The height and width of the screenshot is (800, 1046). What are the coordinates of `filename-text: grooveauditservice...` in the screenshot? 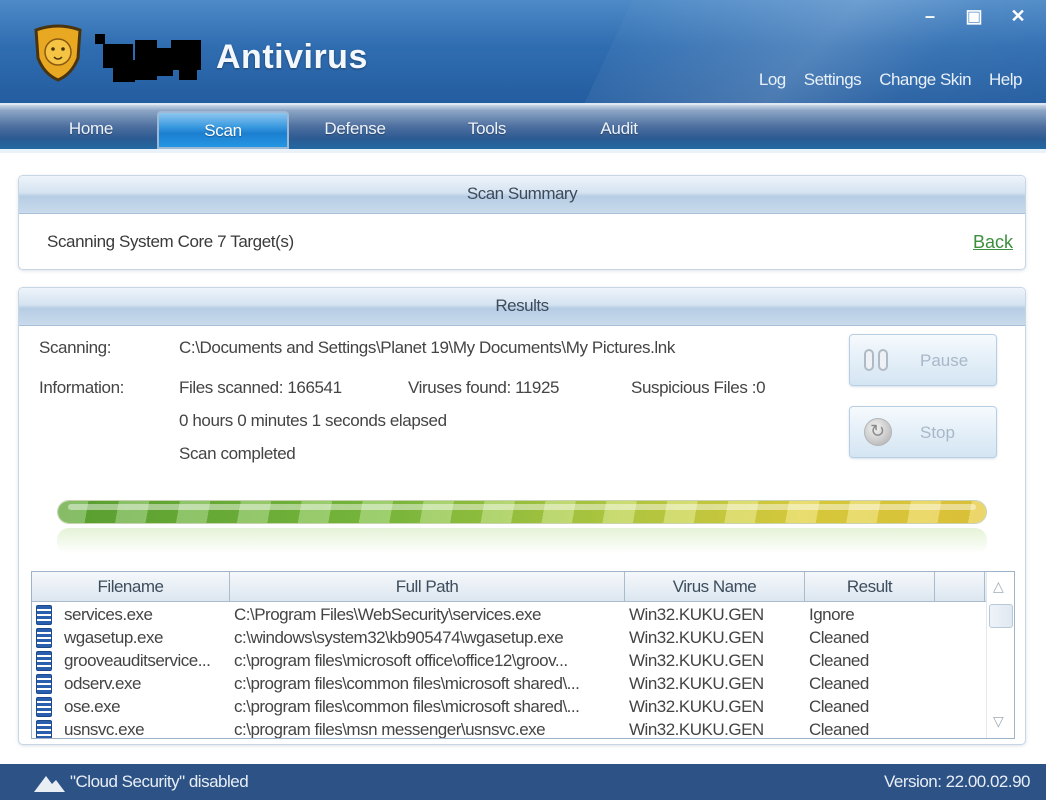 It's located at (137, 660).